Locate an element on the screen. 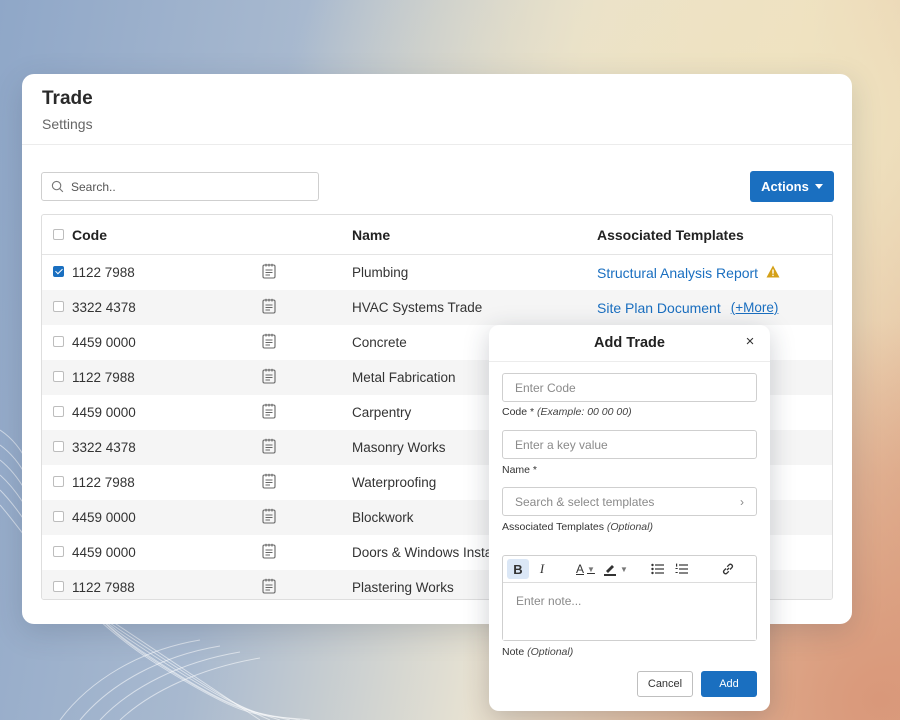  search-box is located at coordinates (180, 186).